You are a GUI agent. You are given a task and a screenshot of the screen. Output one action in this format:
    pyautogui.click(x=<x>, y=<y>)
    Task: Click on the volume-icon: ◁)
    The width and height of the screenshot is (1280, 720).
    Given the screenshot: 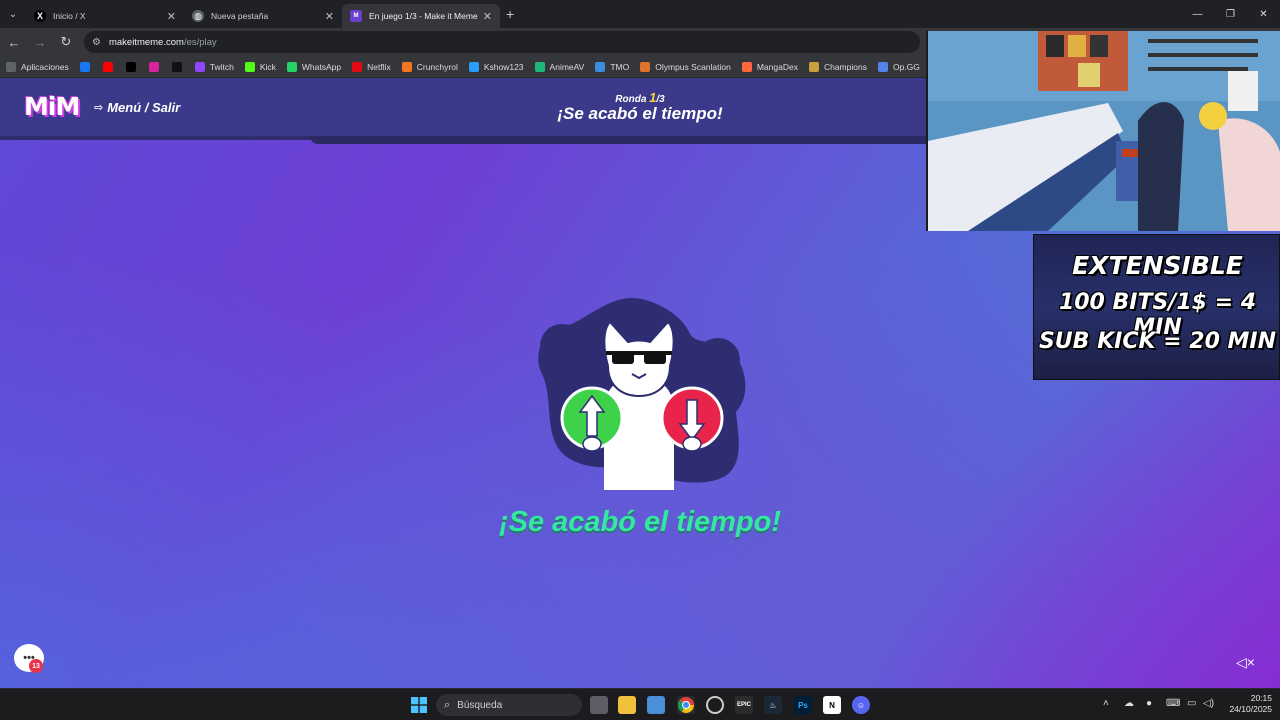 What is the action you would take?
    pyautogui.click(x=1208, y=703)
    